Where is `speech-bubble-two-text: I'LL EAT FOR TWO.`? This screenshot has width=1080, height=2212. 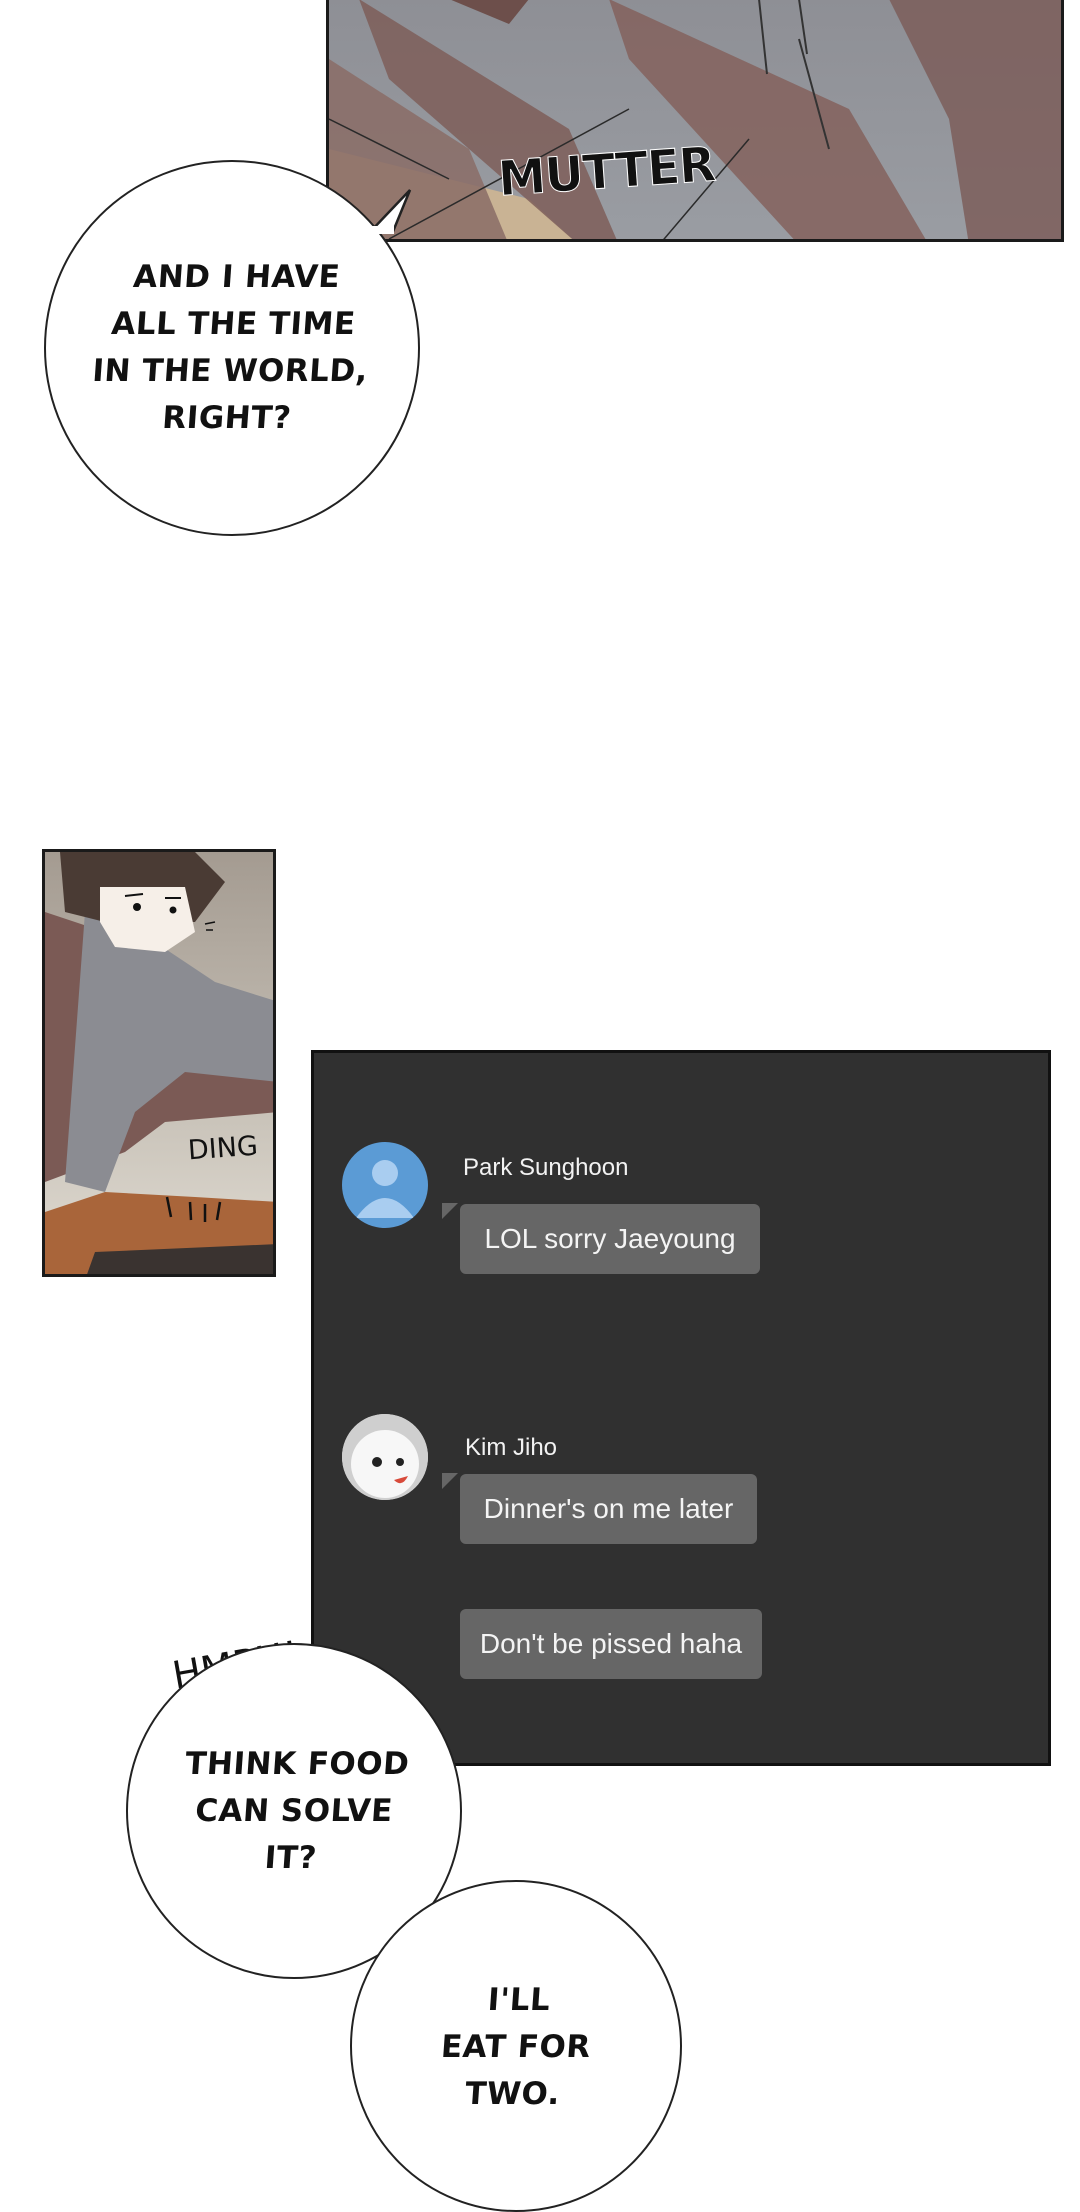 speech-bubble-two-text: I'LL EAT FOR TWO. is located at coordinates (516, 2047).